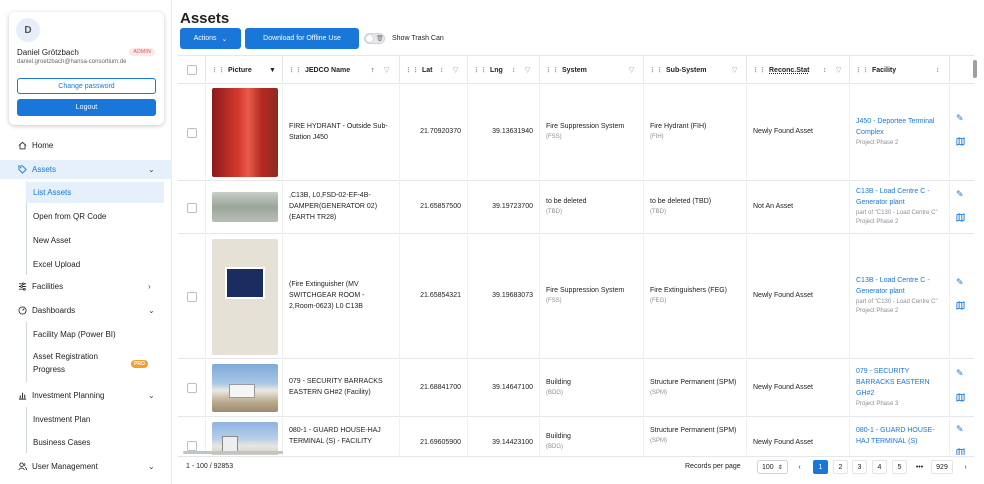 The height and width of the screenshot is (484, 984). Describe the element at coordinates (820, 467) in the screenshot. I see `page-button: 1` at that location.